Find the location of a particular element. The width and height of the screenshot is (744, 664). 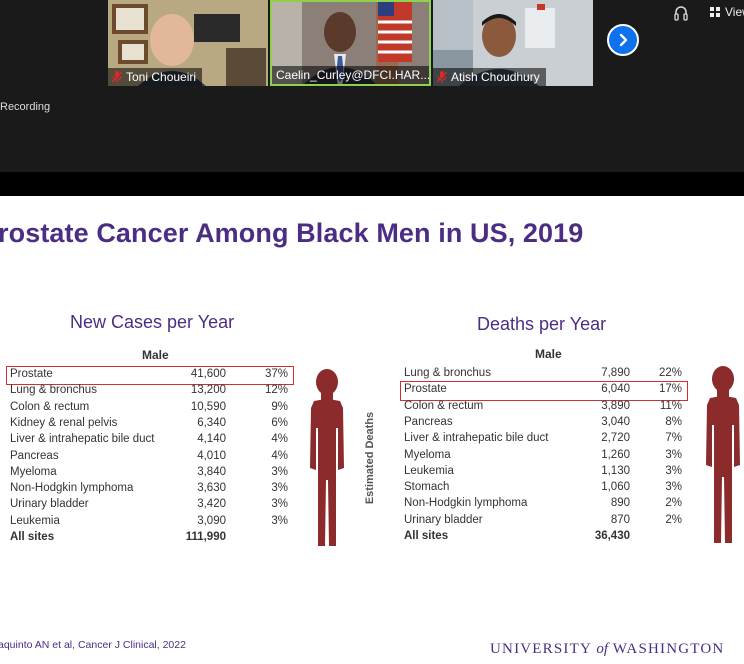

chevron-right-icon is located at coordinates (623, 40).